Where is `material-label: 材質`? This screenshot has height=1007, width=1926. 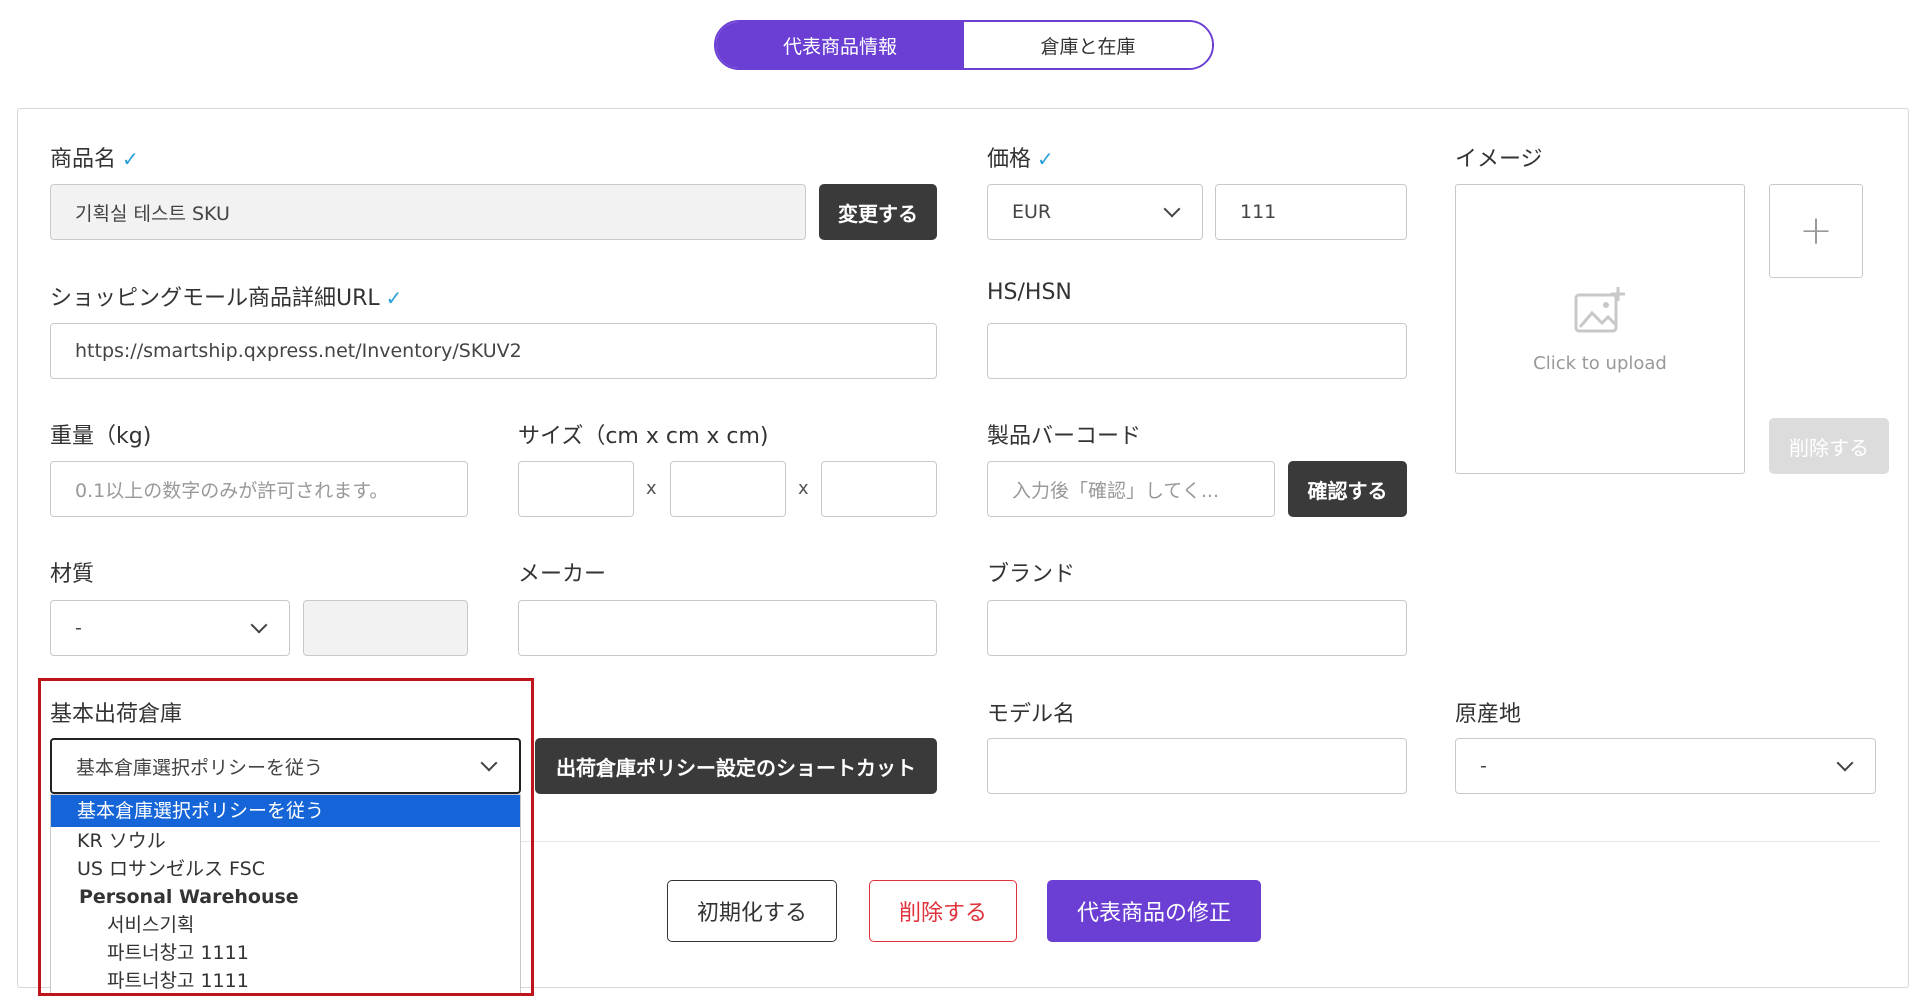 material-label: 材質 is located at coordinates (72, 574).